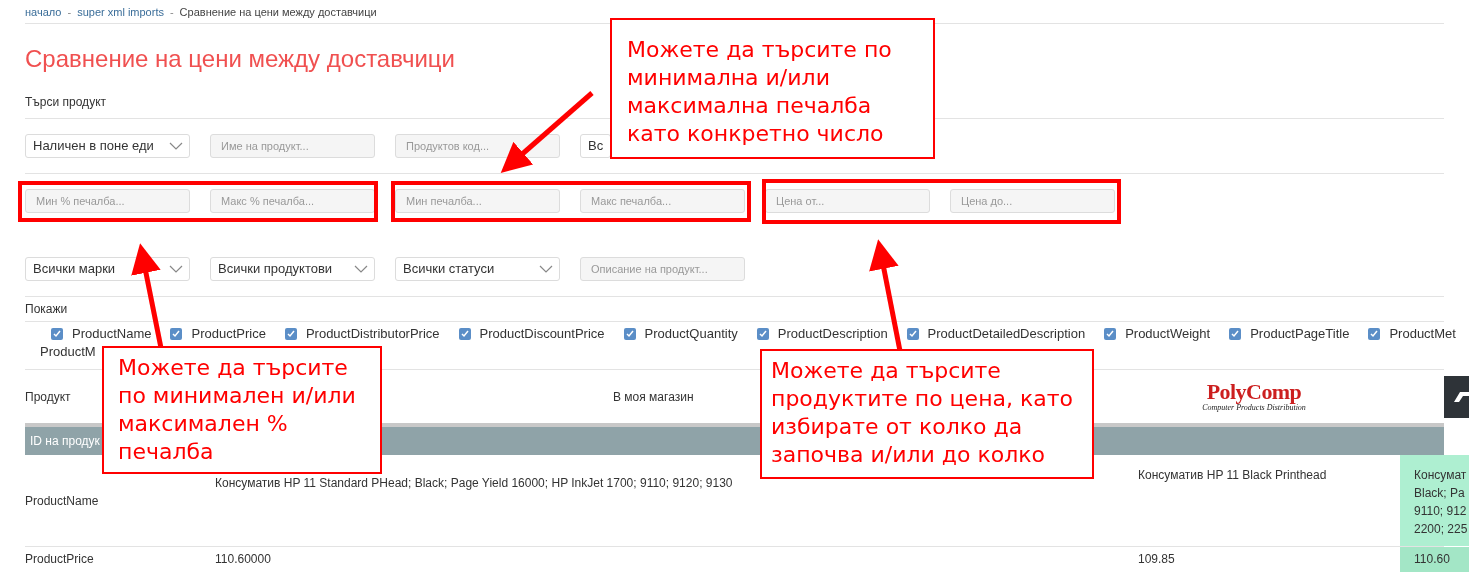 This screenshot has width=1469, height=572. I want to click on table-cell: 109.85, so click(1156, 559).